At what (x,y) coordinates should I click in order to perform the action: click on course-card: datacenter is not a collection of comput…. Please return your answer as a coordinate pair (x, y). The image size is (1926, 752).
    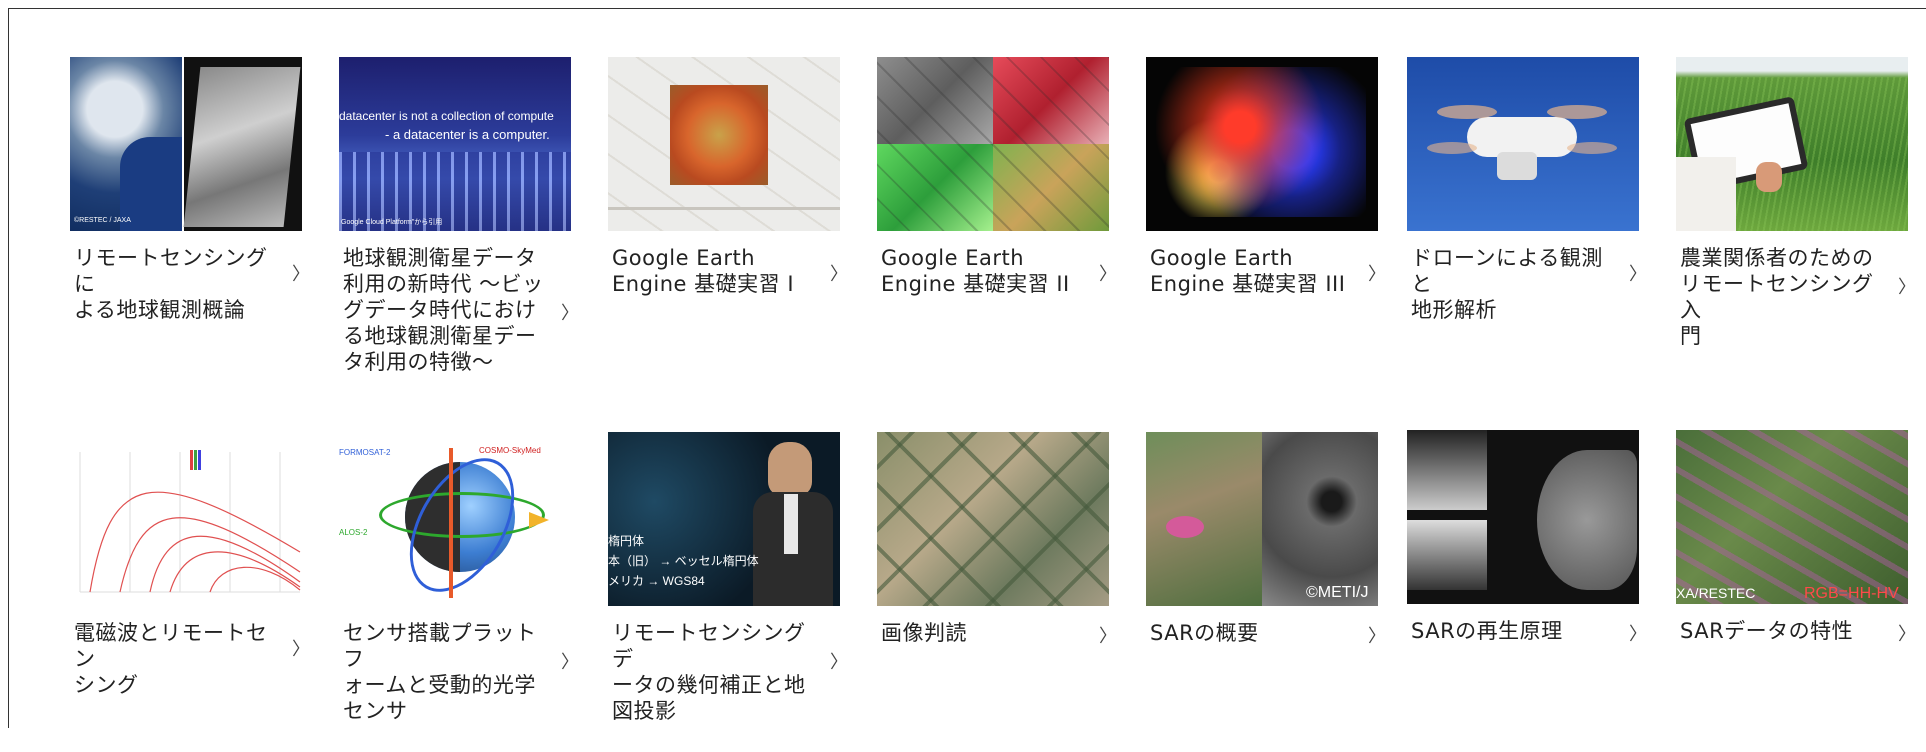
    Looking at the image, I should click on (459, 217).